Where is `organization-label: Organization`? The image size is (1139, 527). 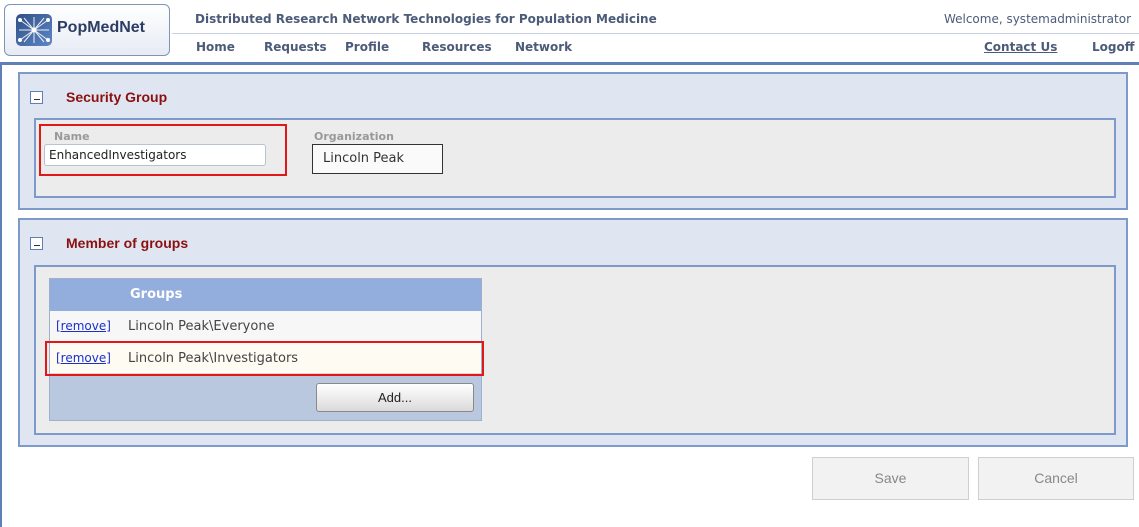
organization-label: Organization is located at coordinates (354, 136).